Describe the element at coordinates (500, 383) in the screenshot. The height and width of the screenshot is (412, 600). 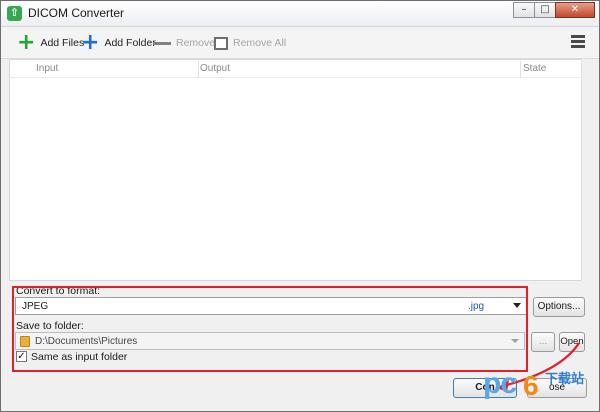
I see `watermark-pc-text: pc` at that location.